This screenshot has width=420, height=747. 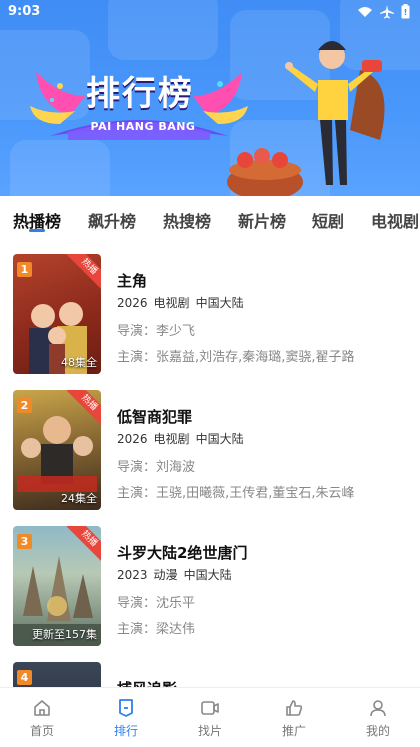 I want to click on tab-new-release: 新片榜, so click(x=262, y=220).